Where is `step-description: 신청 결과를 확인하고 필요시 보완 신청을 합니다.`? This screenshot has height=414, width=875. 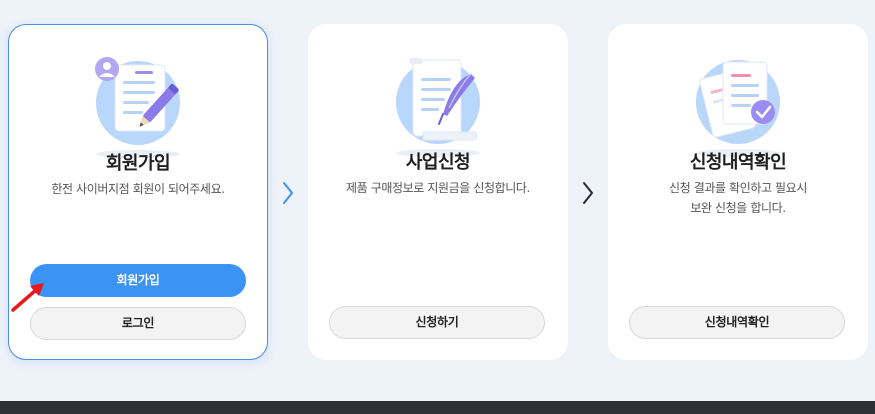
step-description: 신청 결과를 확인하고 필요시 보완 신청을 합니다. is located at coordinates (738, 198).